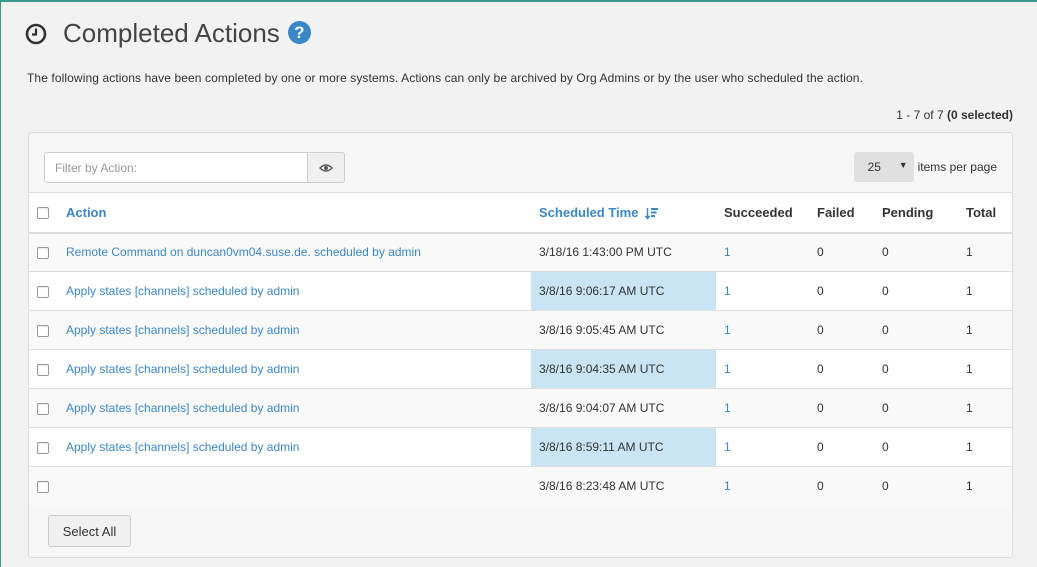 This screenshot has height=567, width=1037. What do you see at coordinates (874, 167) in the screenshot?
I see `items-per-page-value: 25` at bounding box center [874, 167].